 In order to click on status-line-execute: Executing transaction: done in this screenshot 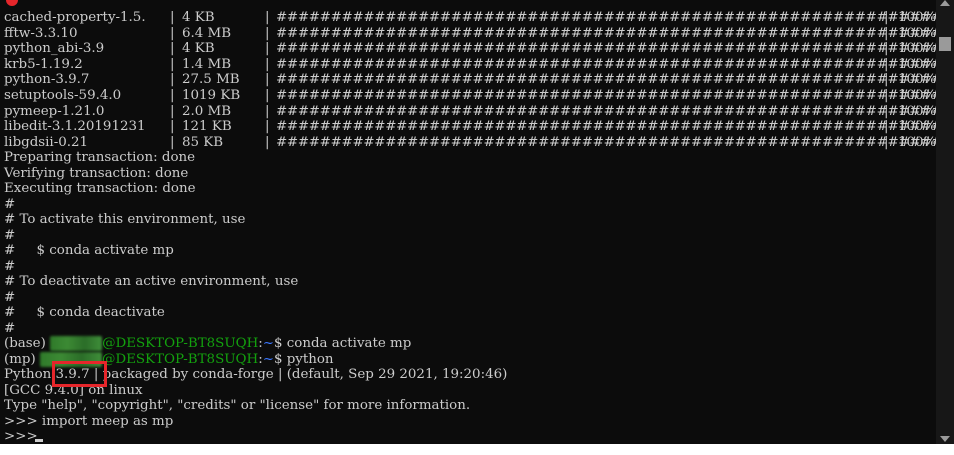, I will do `click(100, 188)`.